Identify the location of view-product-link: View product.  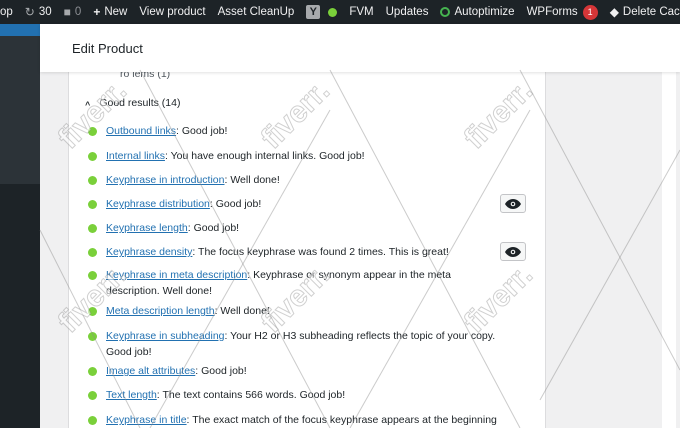
(172, 12).